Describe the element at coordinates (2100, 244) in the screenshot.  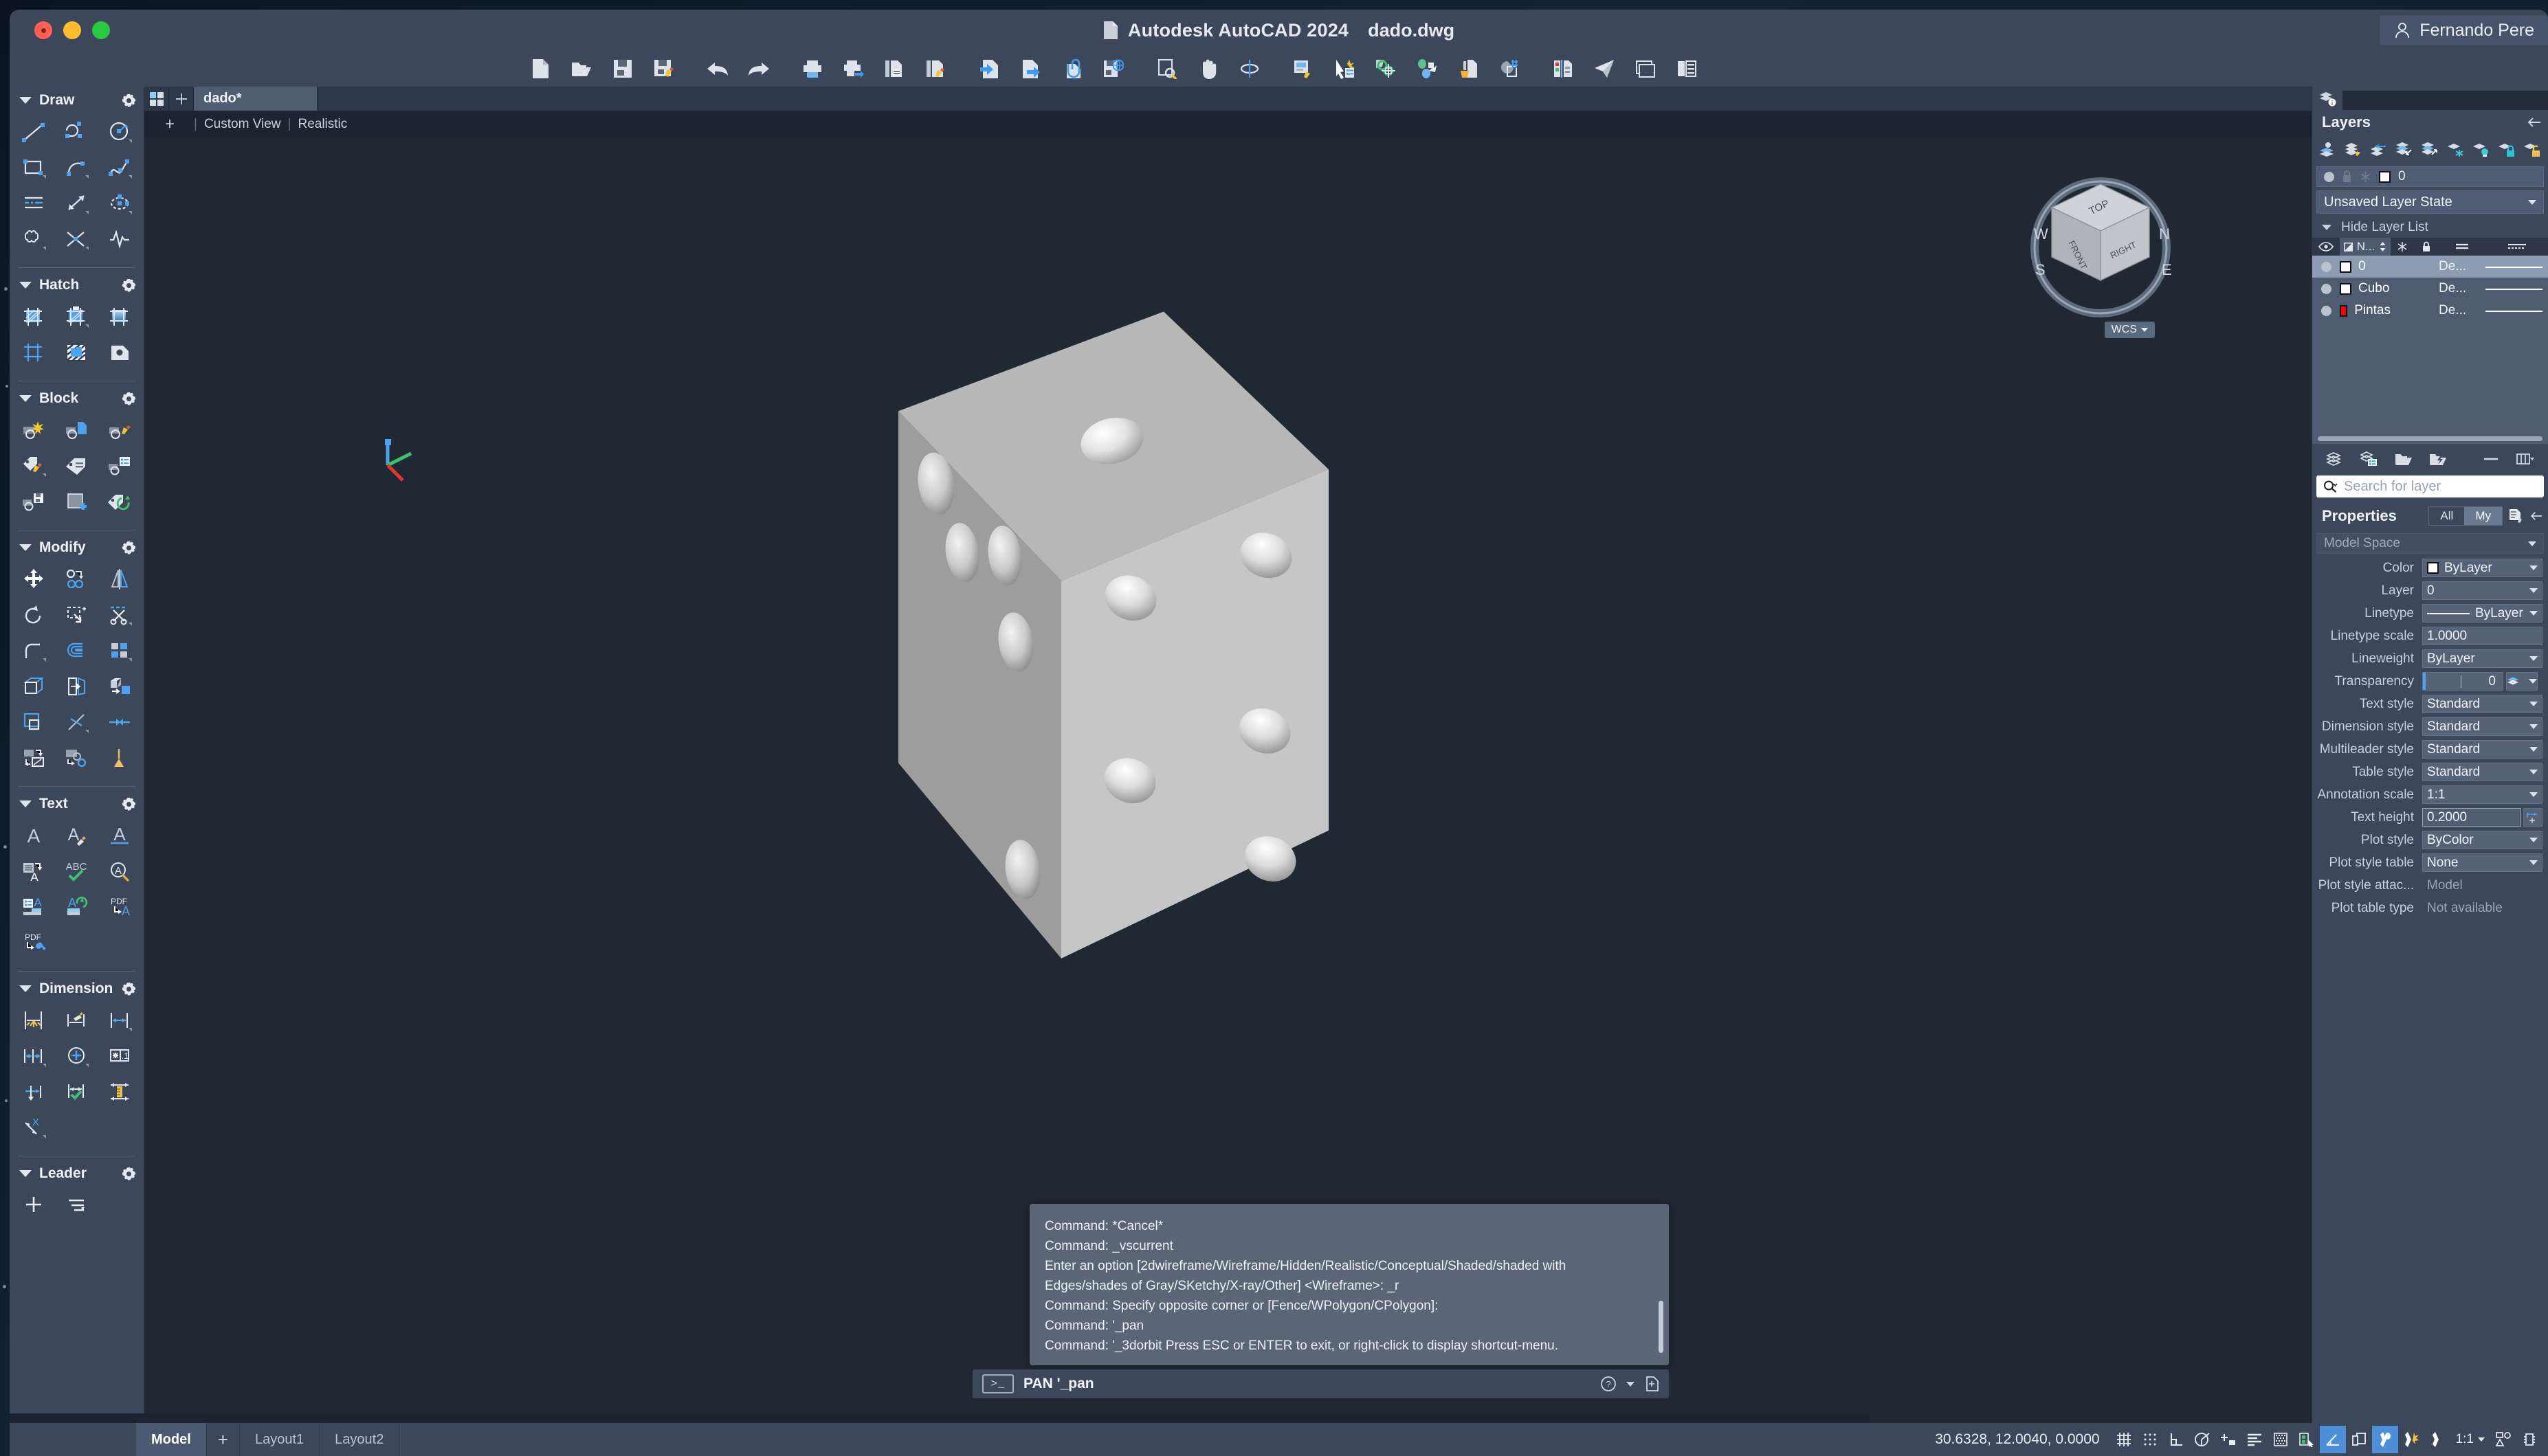
I see `view-cube: N E S W TOP FRONT RIGHT` at that location.